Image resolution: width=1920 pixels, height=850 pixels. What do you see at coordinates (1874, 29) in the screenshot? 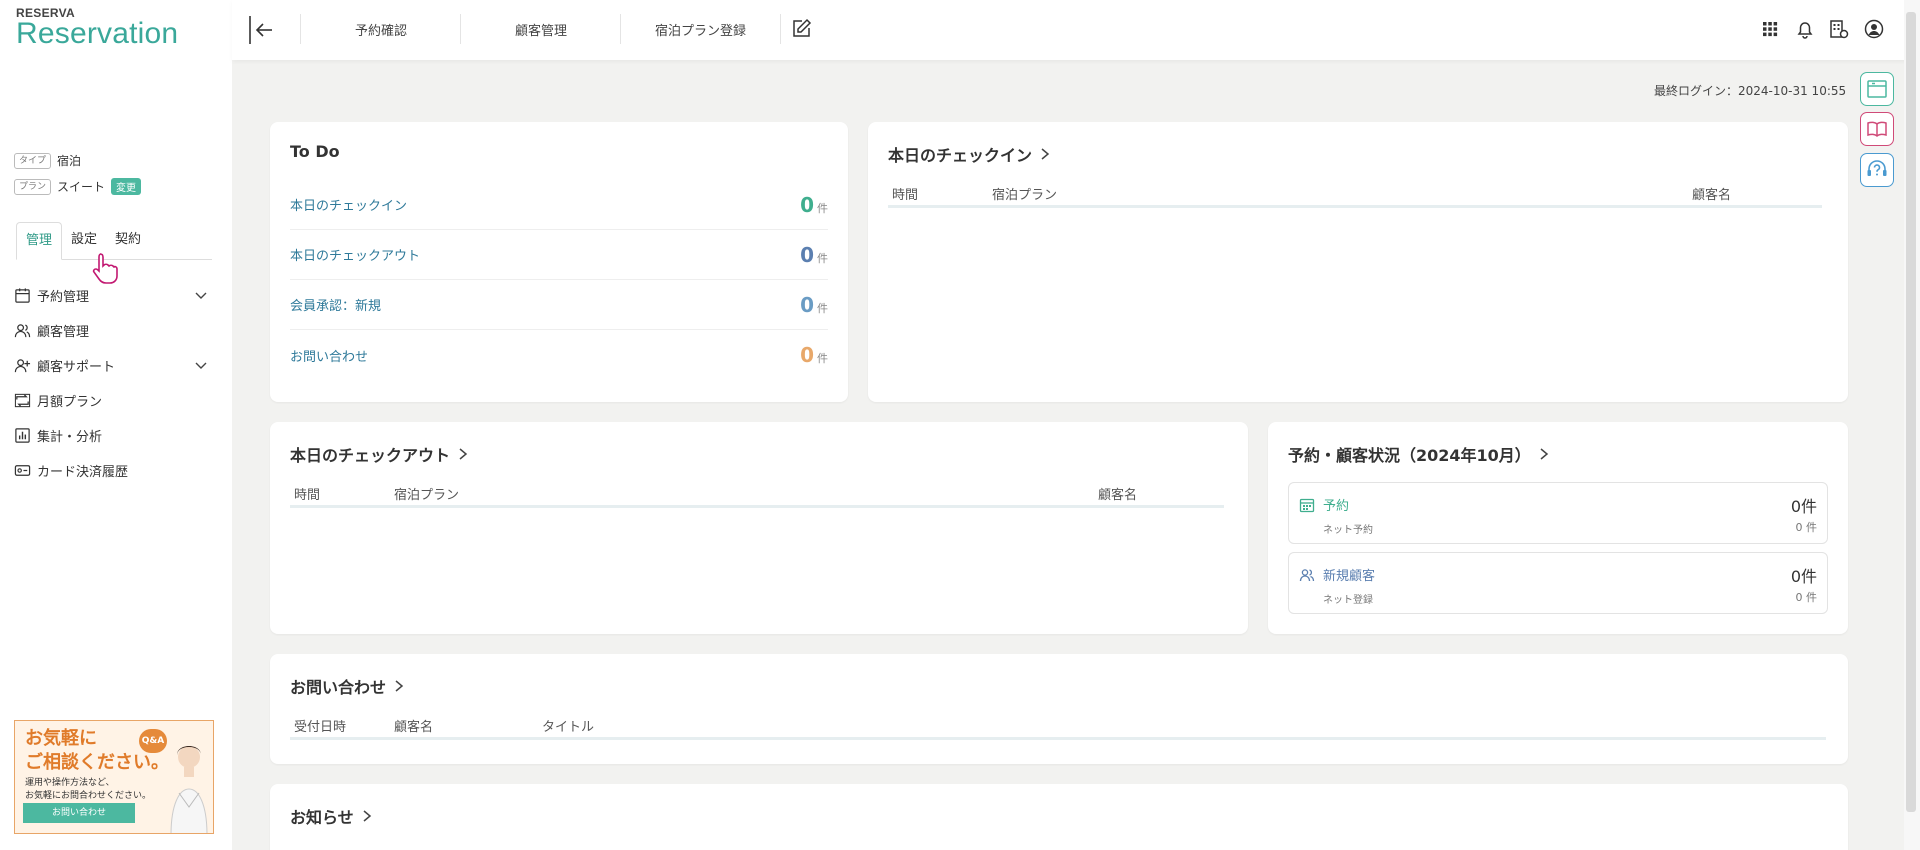
I see `account-icon` at bounding box center [1874, 29].